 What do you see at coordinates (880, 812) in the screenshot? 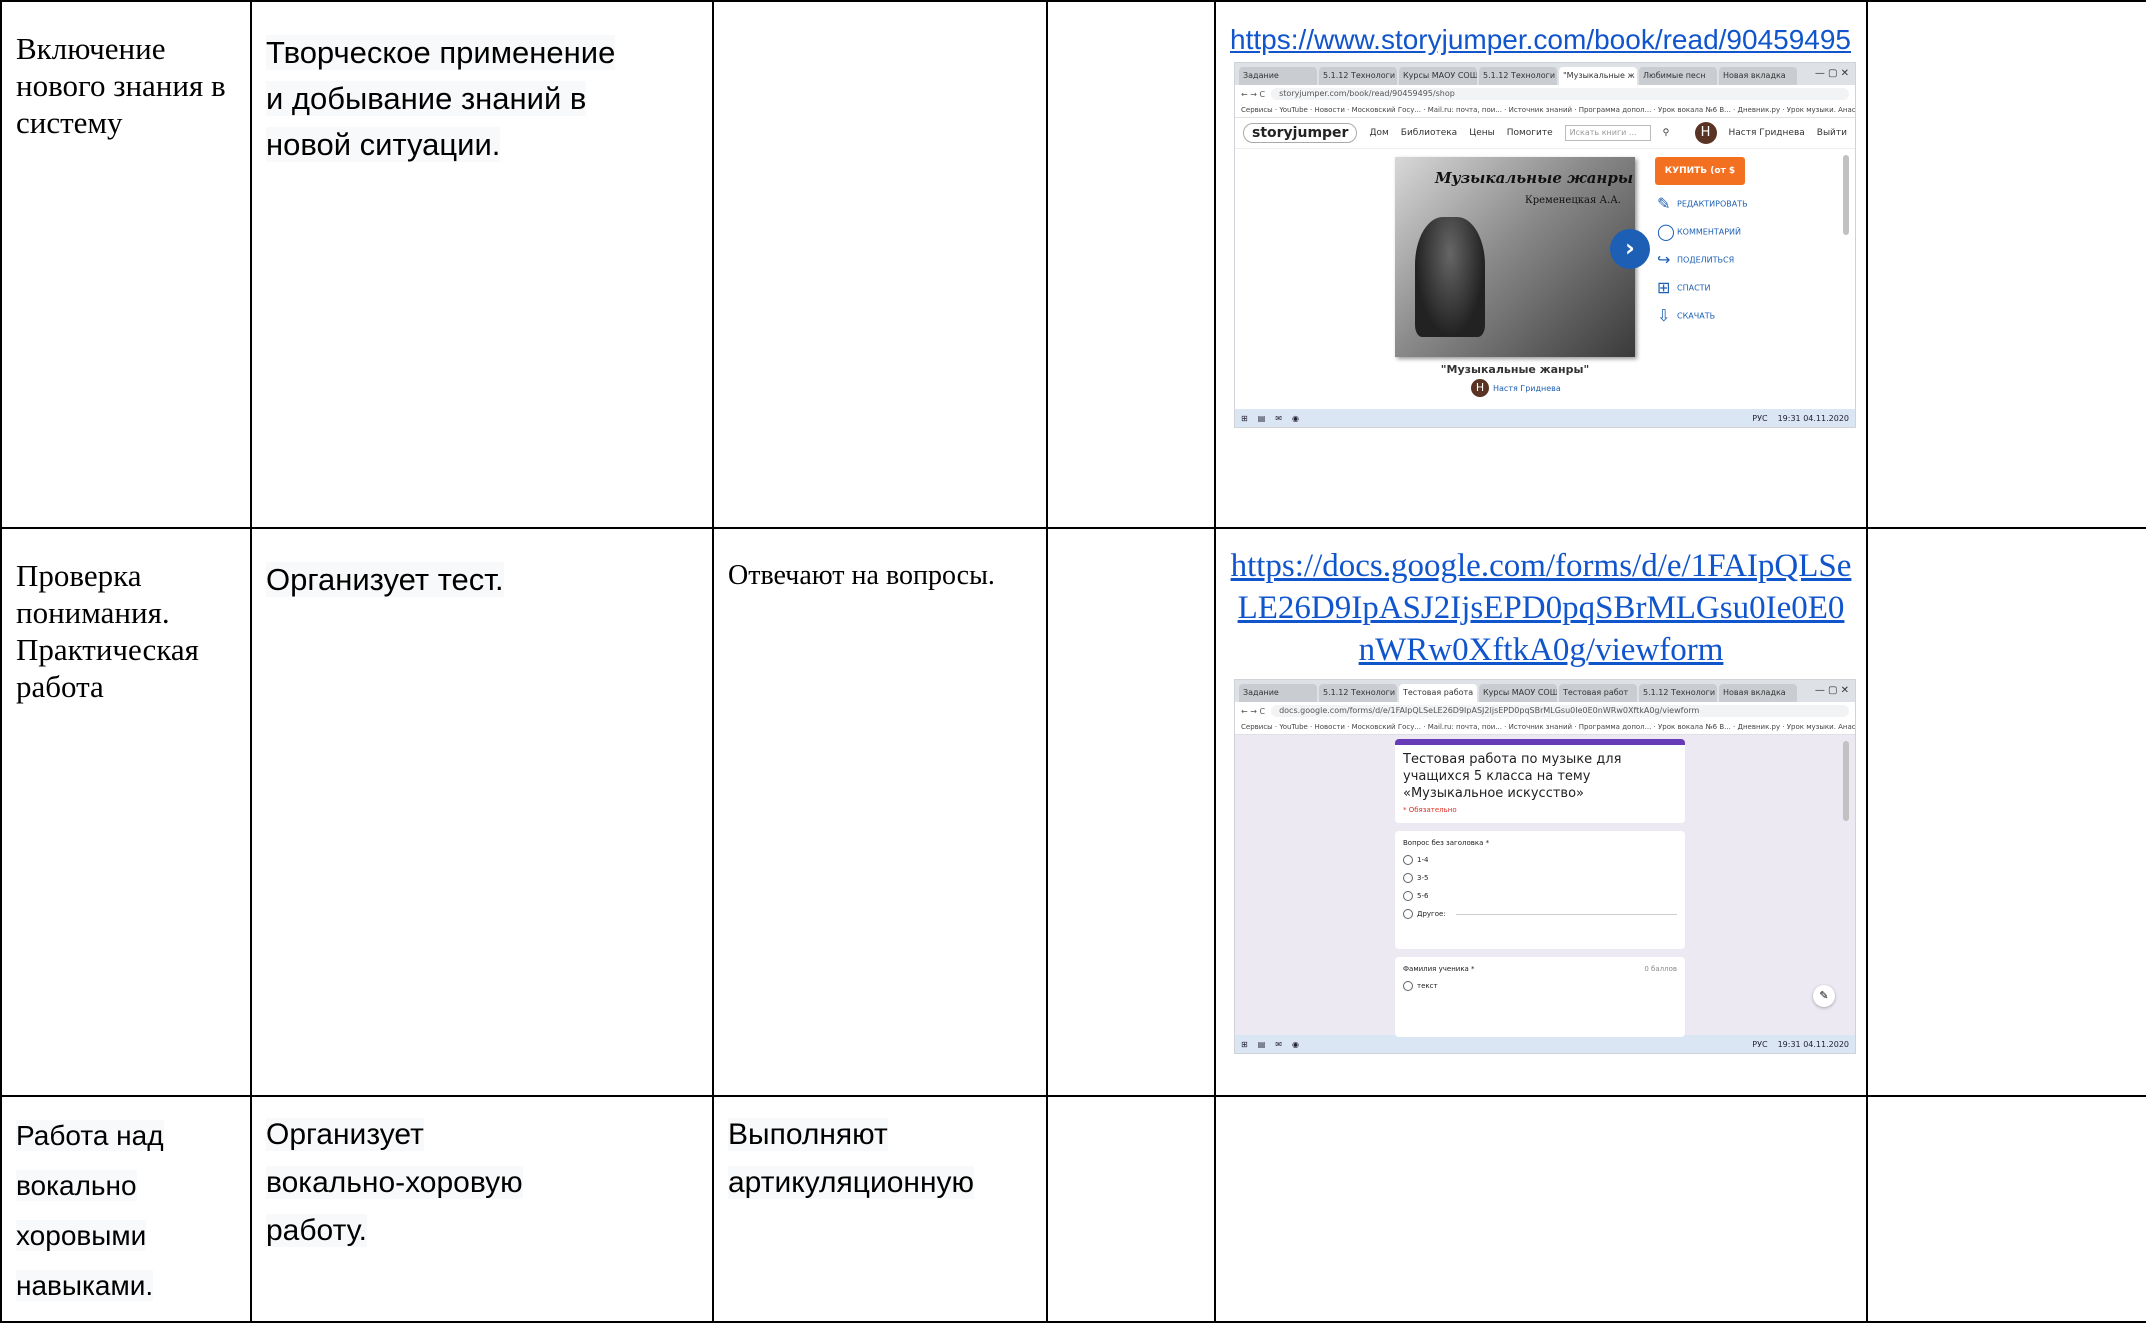
I see `students-cell: Отвечают на вопросы.` at bounding box center [880, 812].